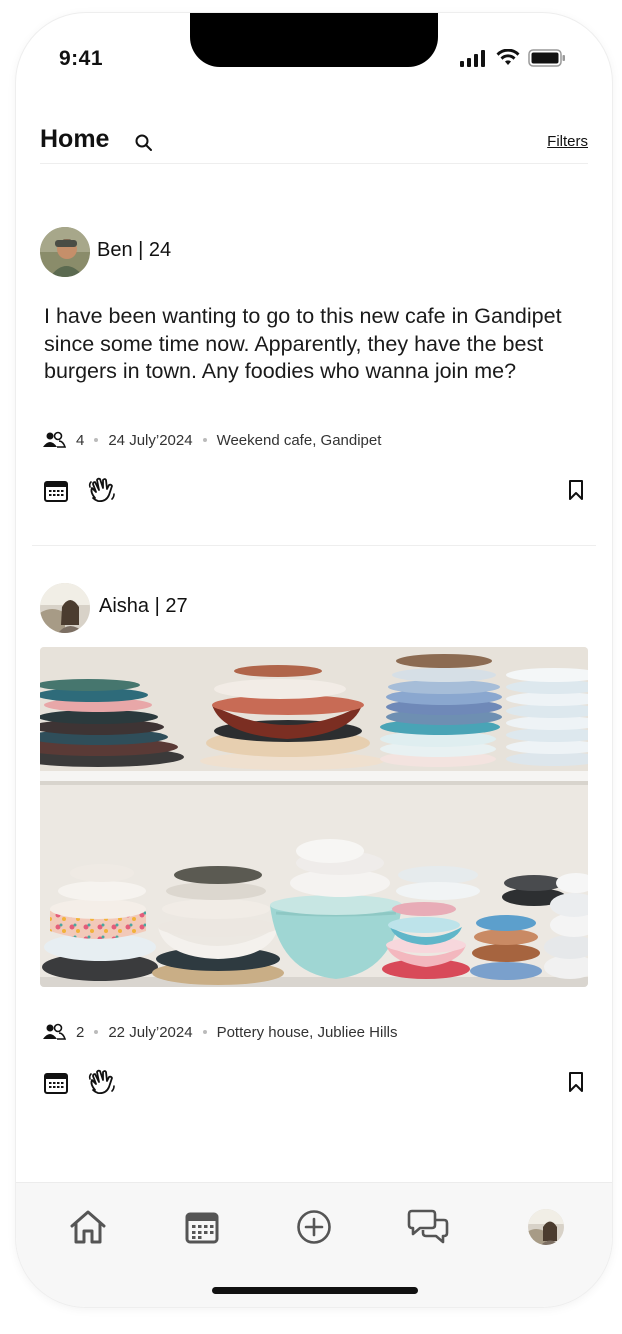 The height and width of the screenshot is (1334, 622). I want to click on post-location: Pottery house, Jubliee Hills, so click(307, 1032).